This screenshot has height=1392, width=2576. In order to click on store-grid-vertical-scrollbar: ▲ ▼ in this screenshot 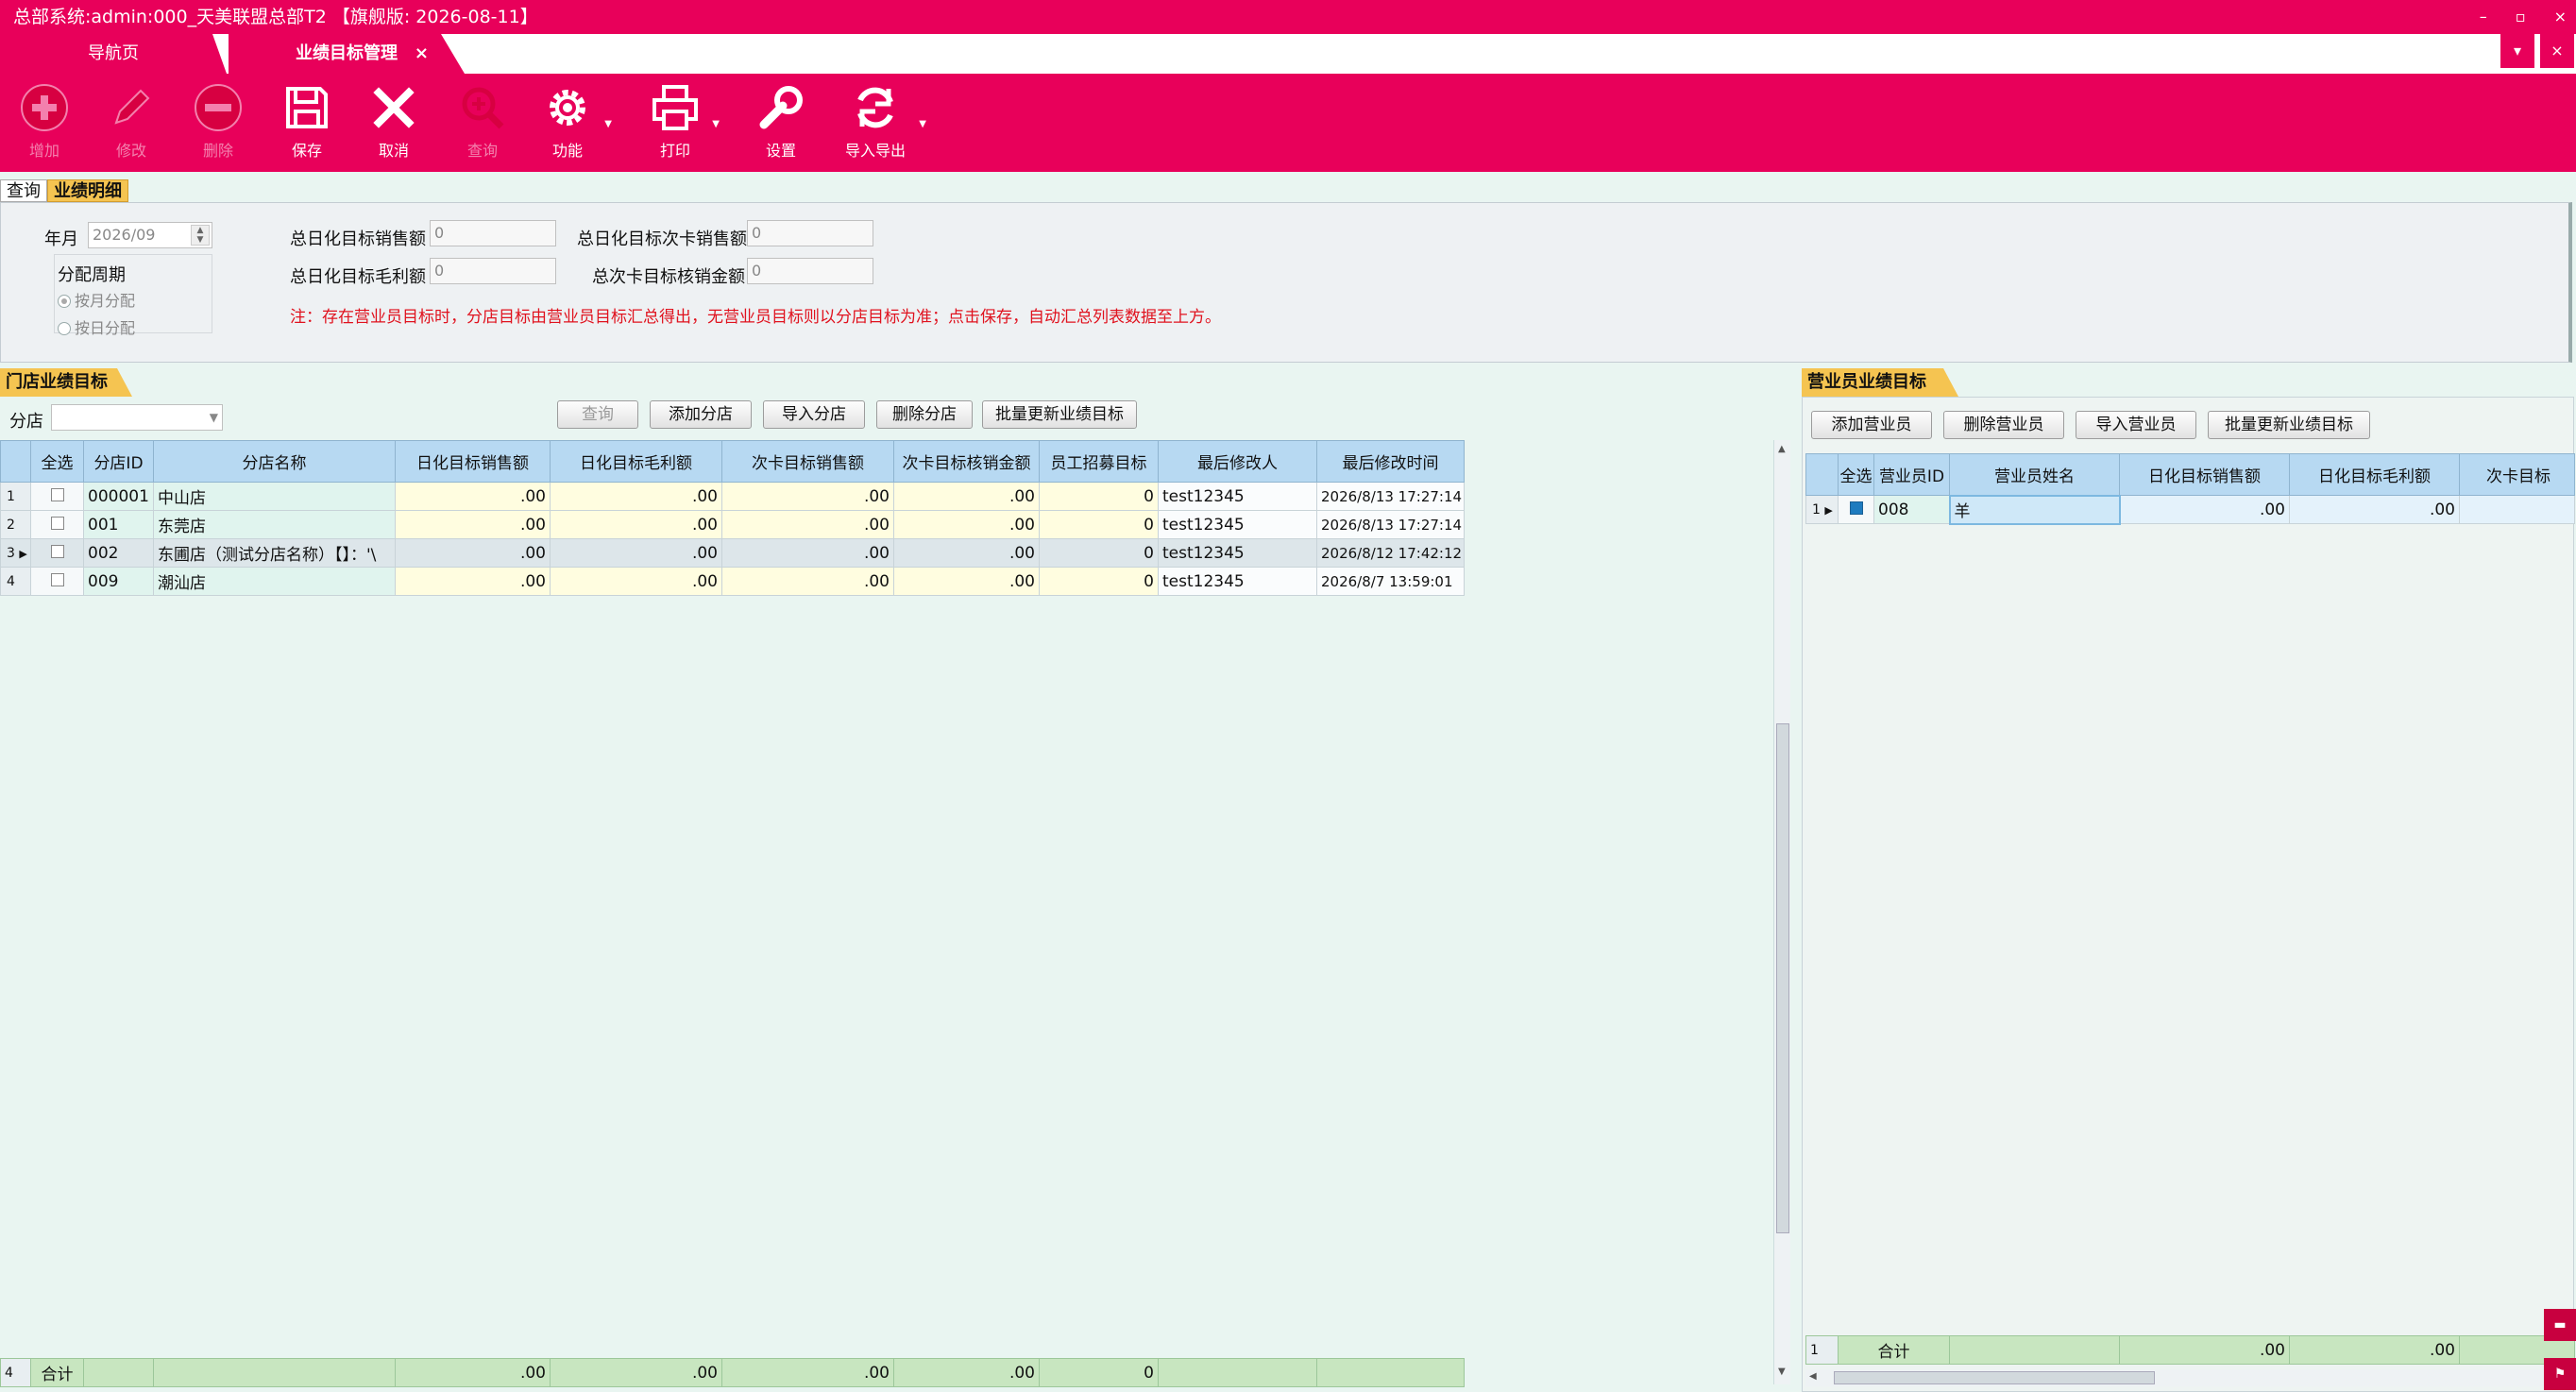, I will do `click(1781, 912)`.